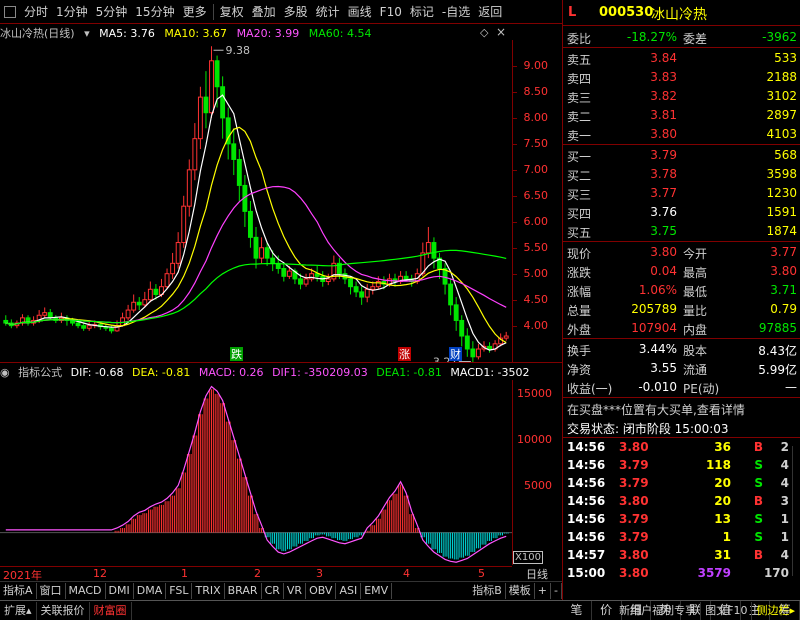 This screenshot has height=620, width=800. What do you see at coordinates (783, 309) in the screenshot?
I see `stat-value: 0.79` at bounding box center [783, 309].